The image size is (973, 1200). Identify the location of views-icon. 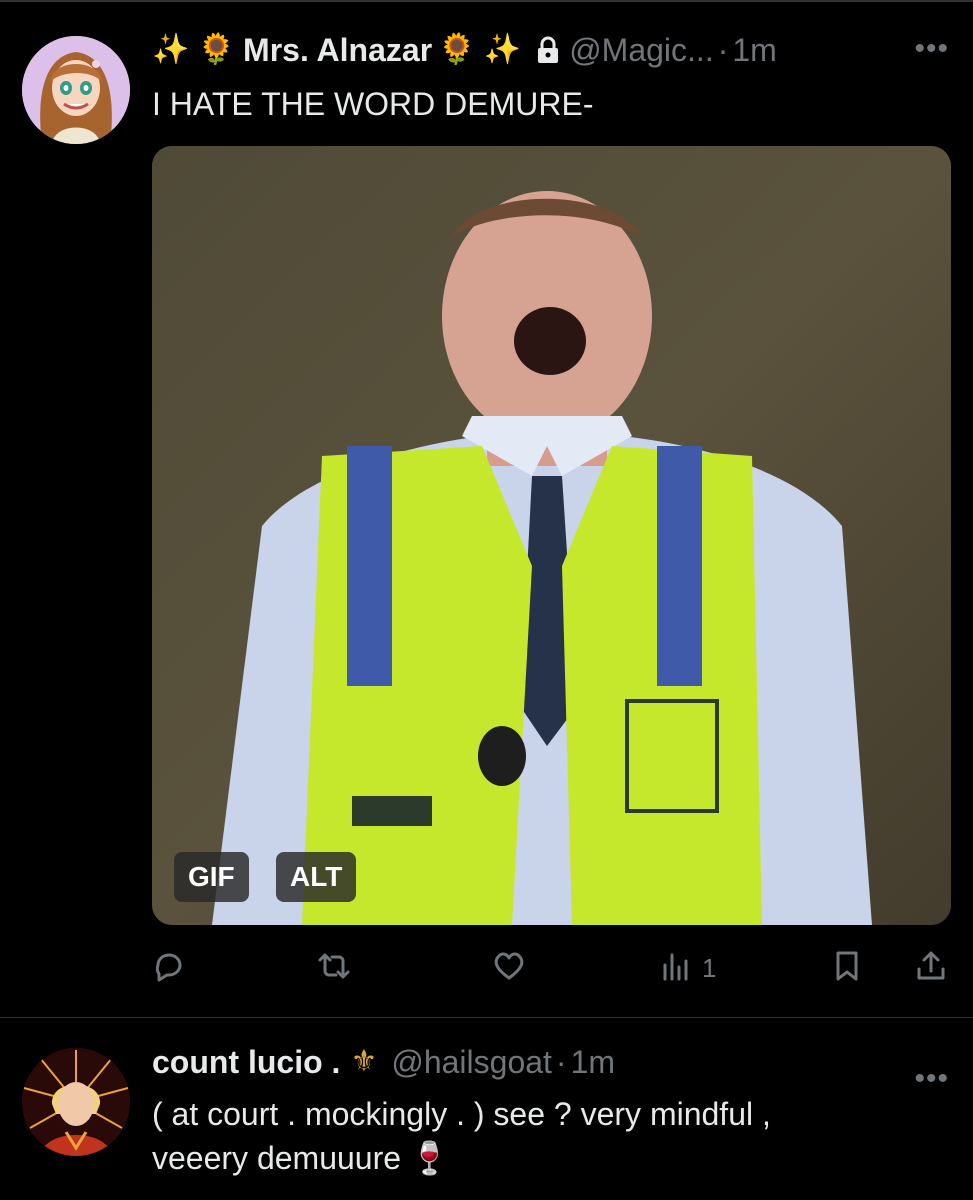
(677, 968).